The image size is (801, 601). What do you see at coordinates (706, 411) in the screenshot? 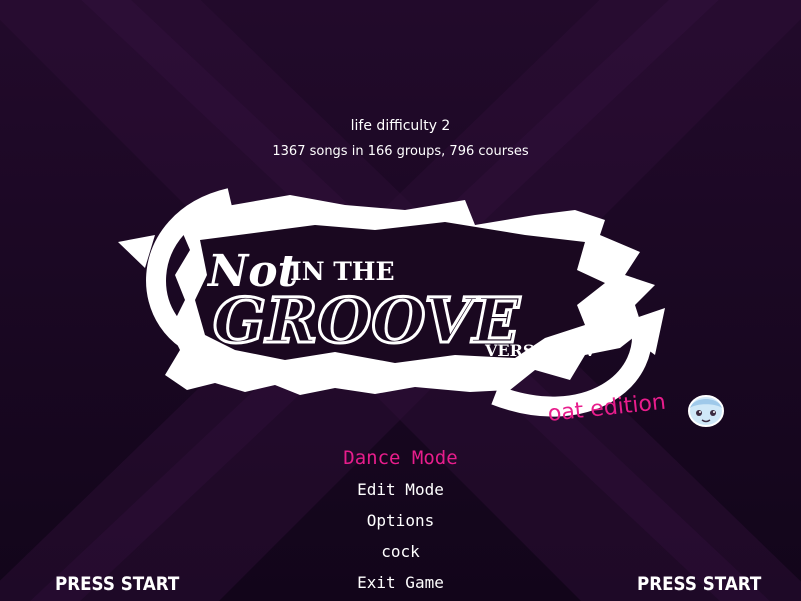
I see `mascot-face-icon` at bounding box center [706, 411].